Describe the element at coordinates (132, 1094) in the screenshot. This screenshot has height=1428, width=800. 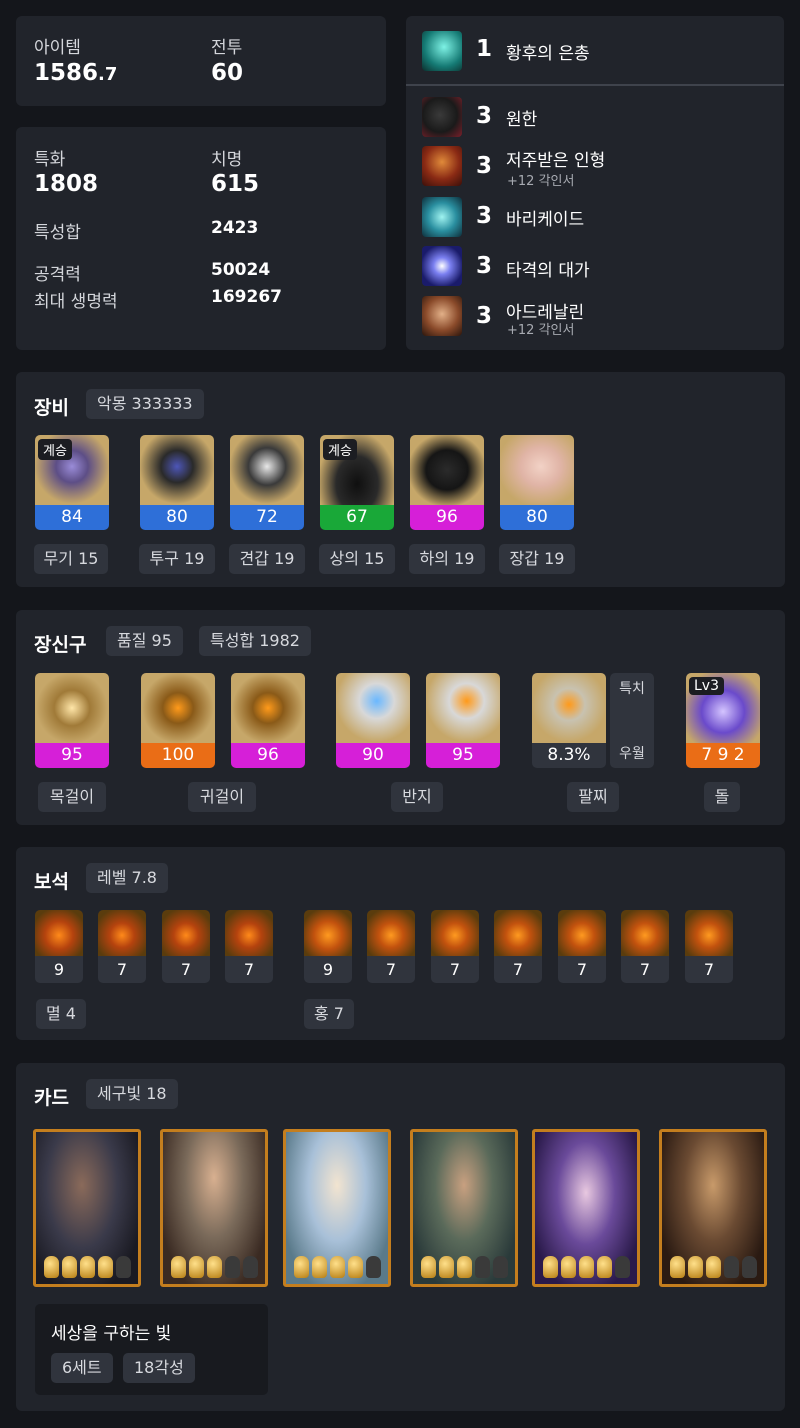
I see `card-set-badge: 세구빛 18` at that location.